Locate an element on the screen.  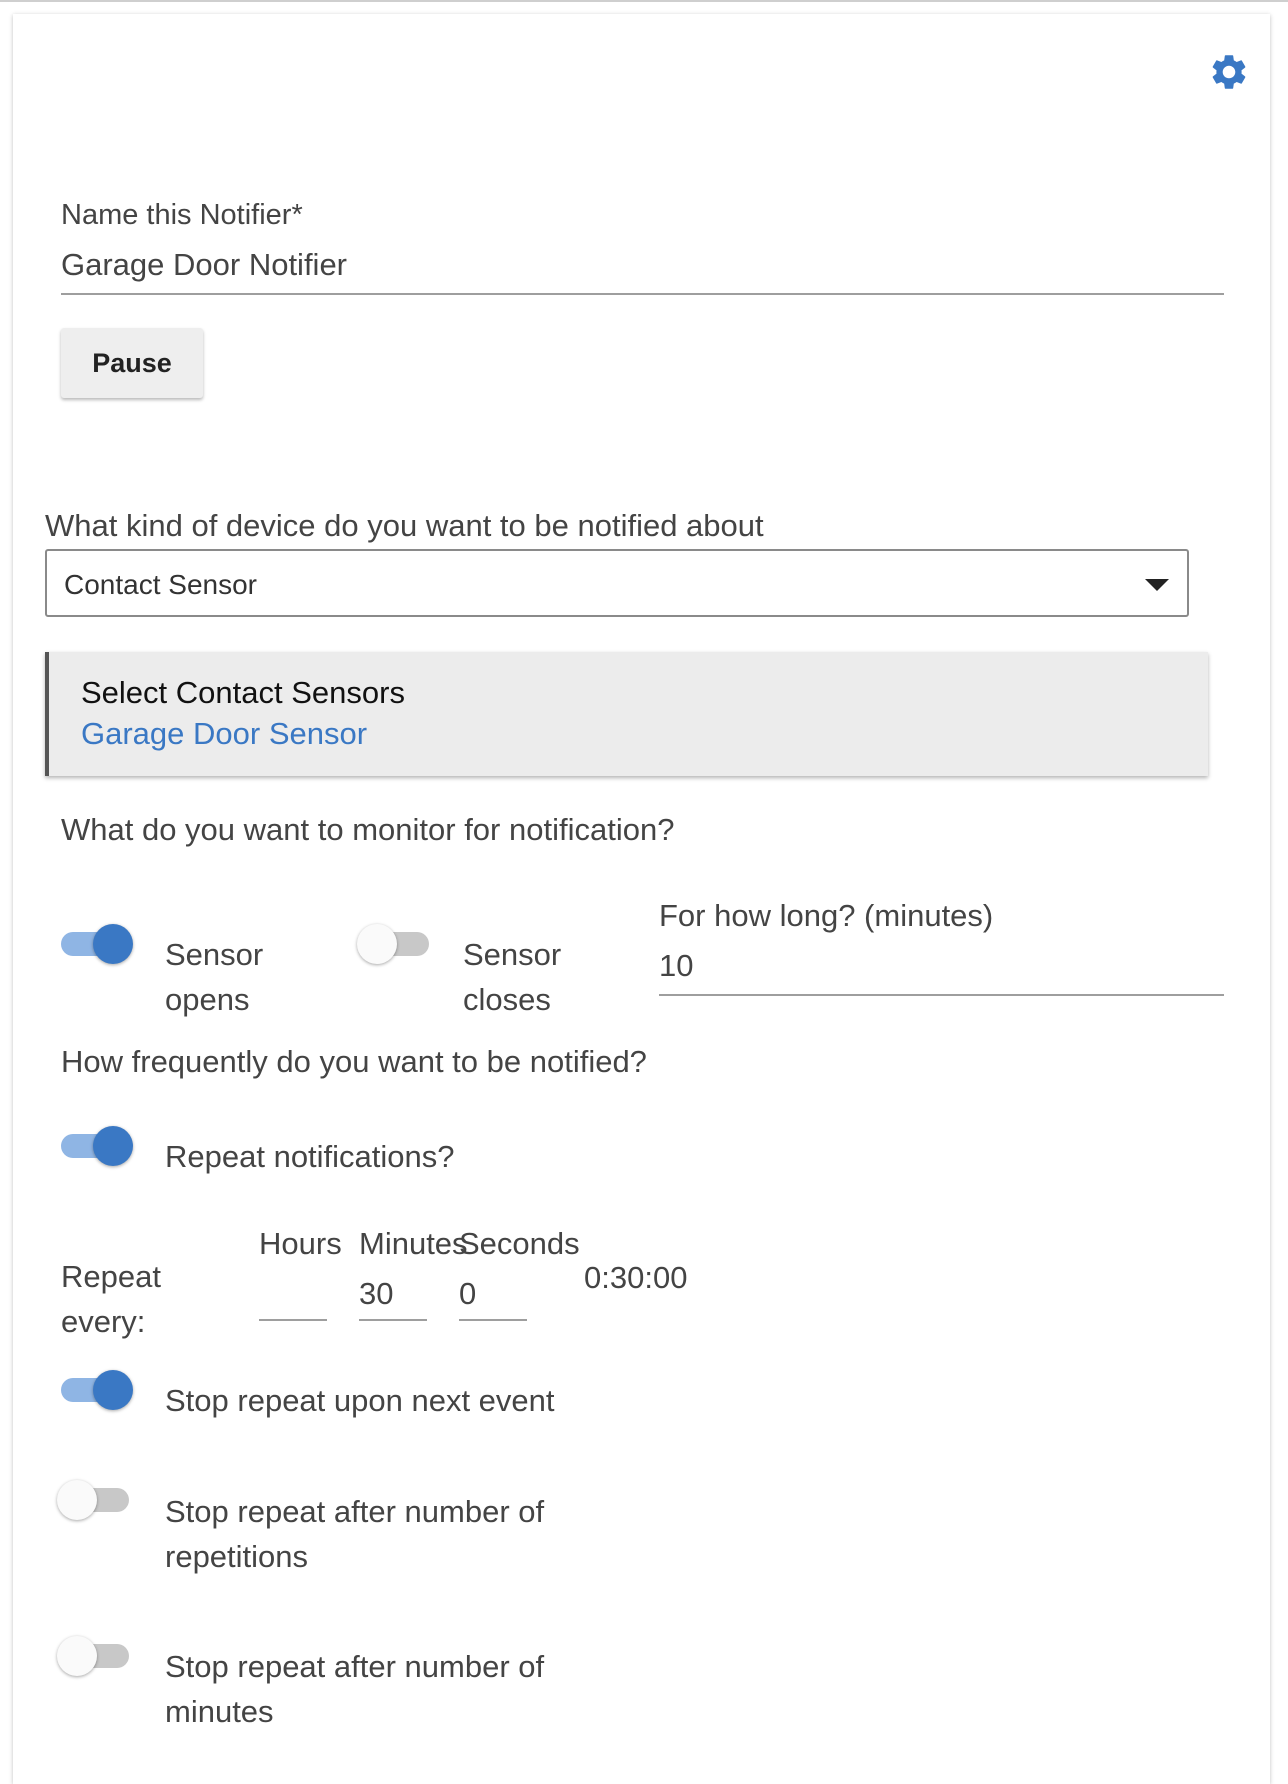
repeat-notifications-label: Repeat notifications? is located at coordinates (310, 1156).